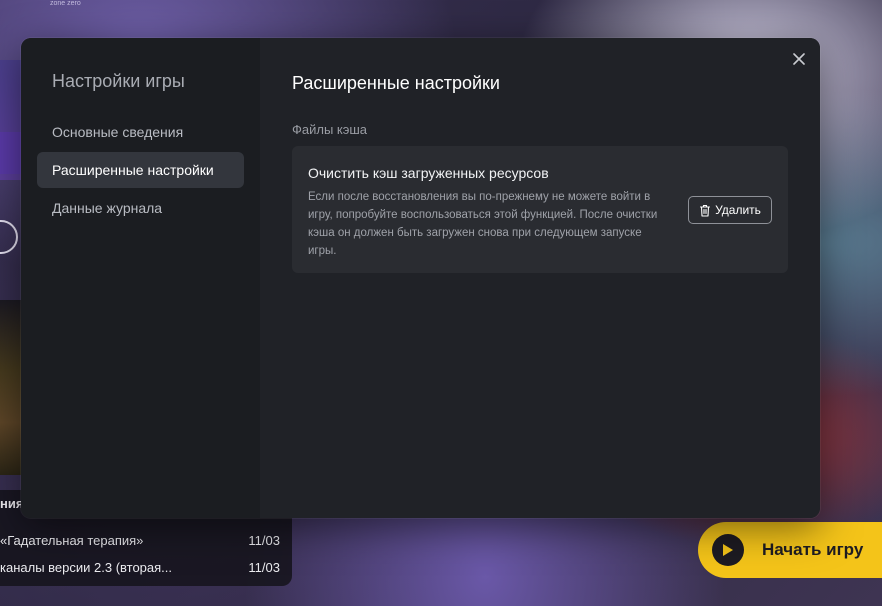 The width and height of the screenshot is (882, 606). I want to click on sidebar-item-log-data: Данные журнала, so click(140, 208).